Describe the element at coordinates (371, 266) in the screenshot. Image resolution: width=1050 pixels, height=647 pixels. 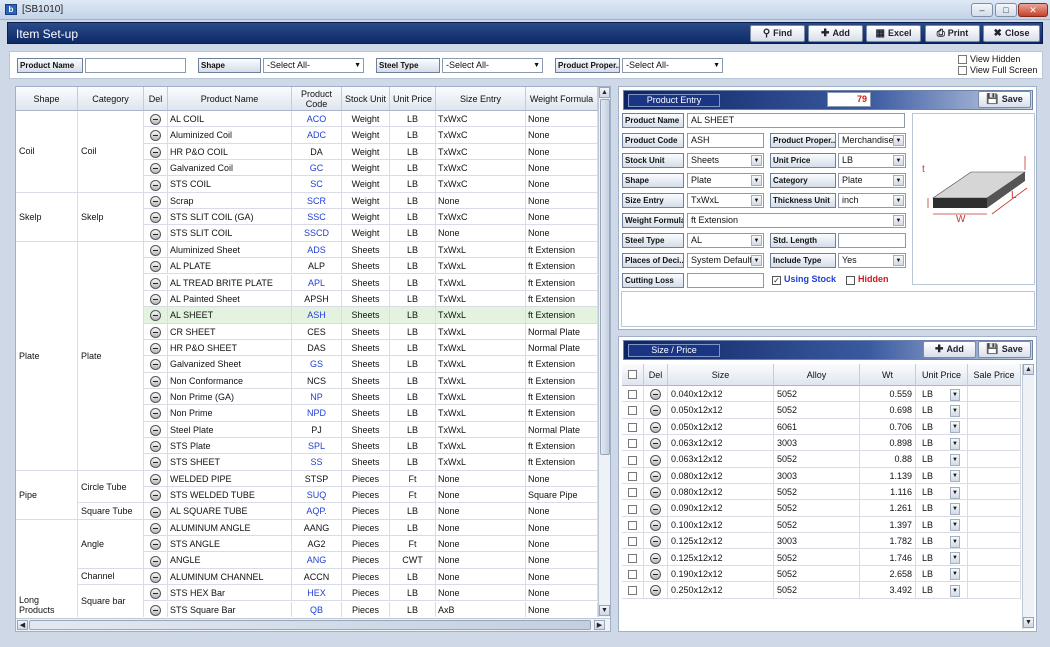
I see `table-row: AL PLATE ALP Sheets LB TxWxL ft Extension` at that location.